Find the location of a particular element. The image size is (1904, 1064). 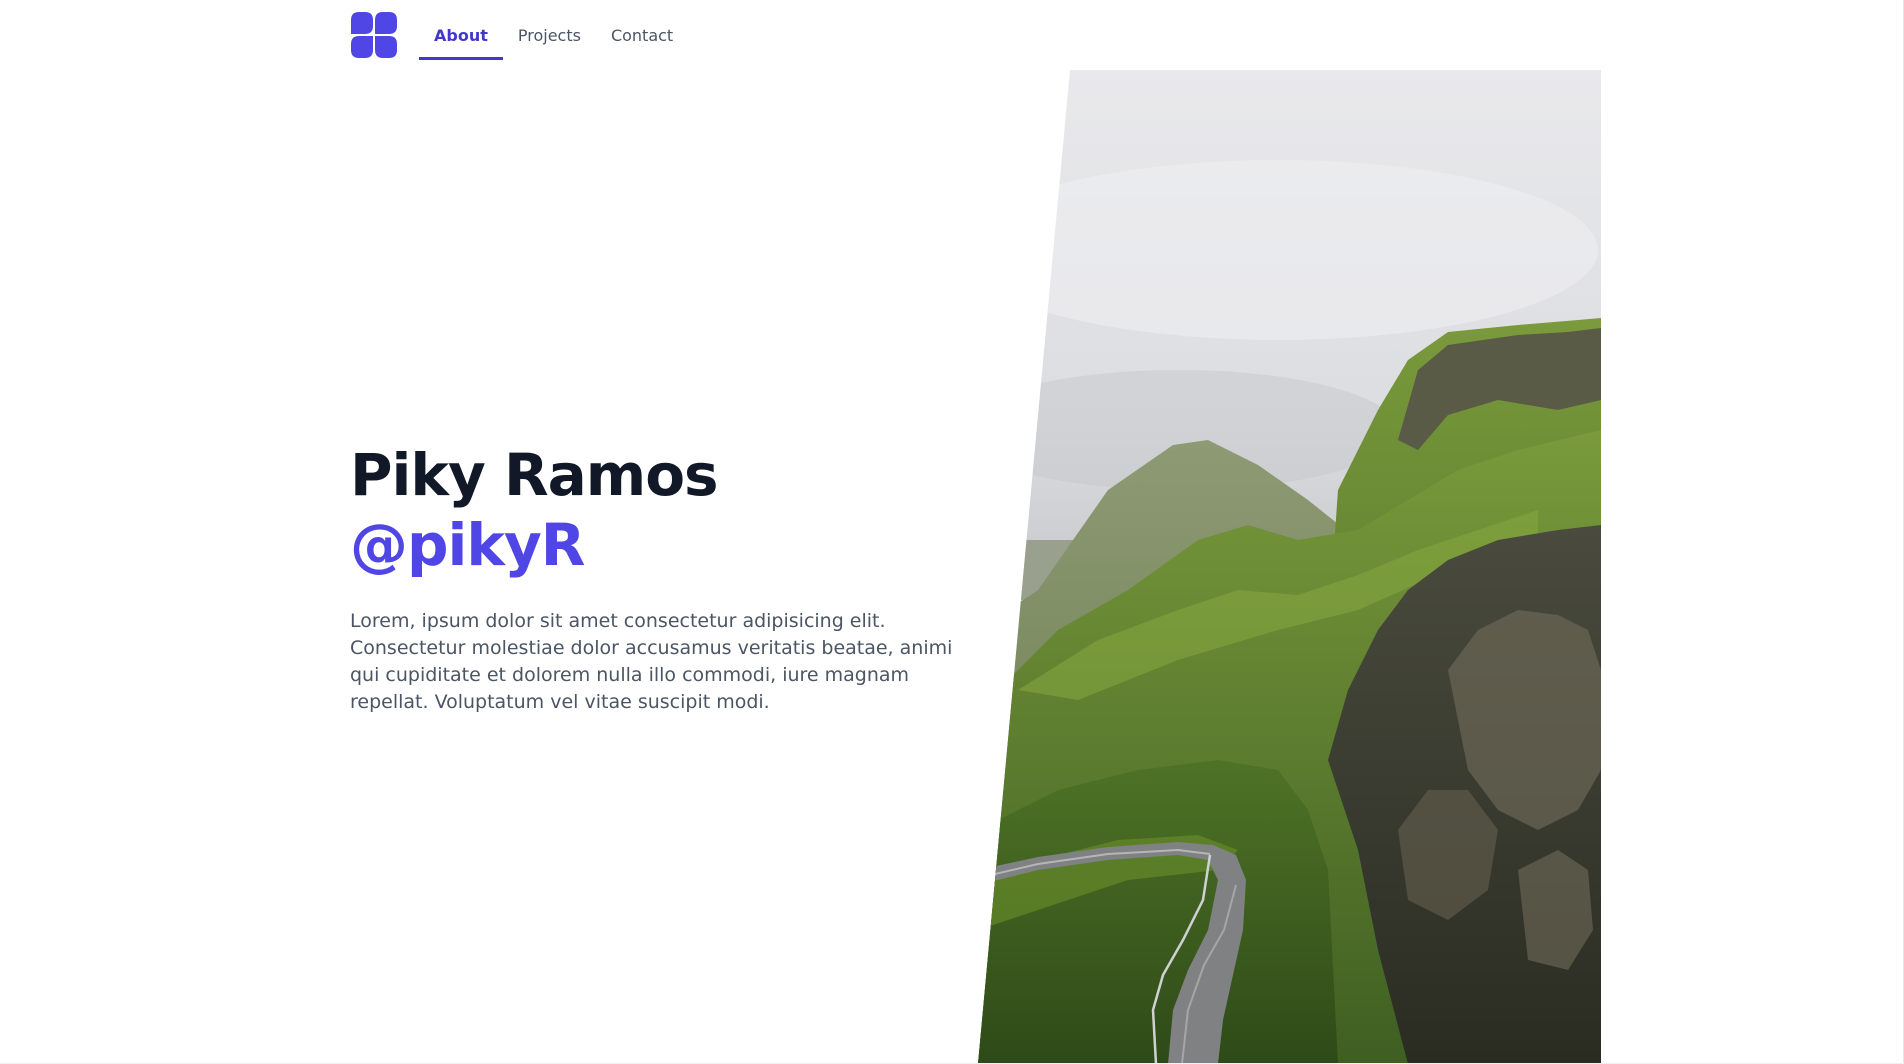

four-petal-logo-icon is located at coordinates (374, 35).